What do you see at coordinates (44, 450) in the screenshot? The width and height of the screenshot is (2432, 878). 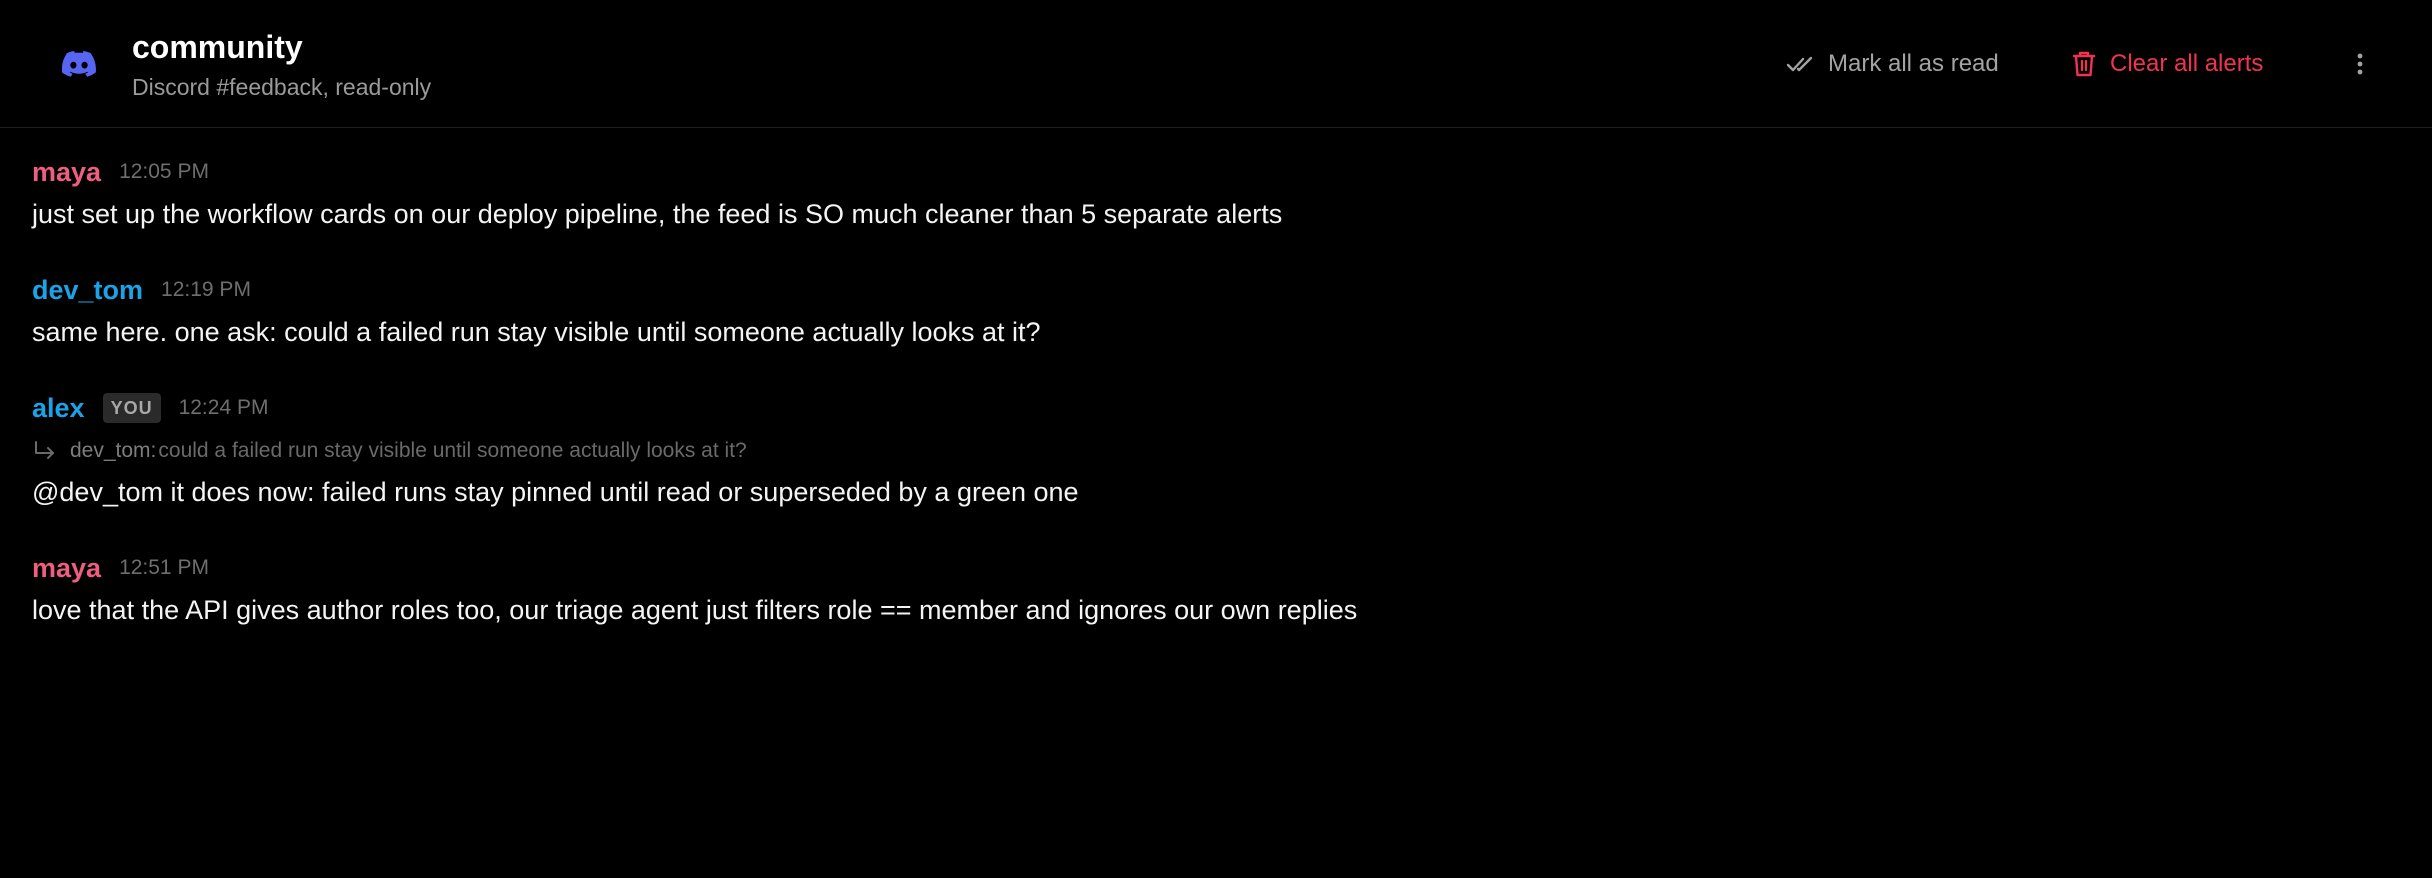 I see `reply-arrow-icon` at bounding box center [44, 450].